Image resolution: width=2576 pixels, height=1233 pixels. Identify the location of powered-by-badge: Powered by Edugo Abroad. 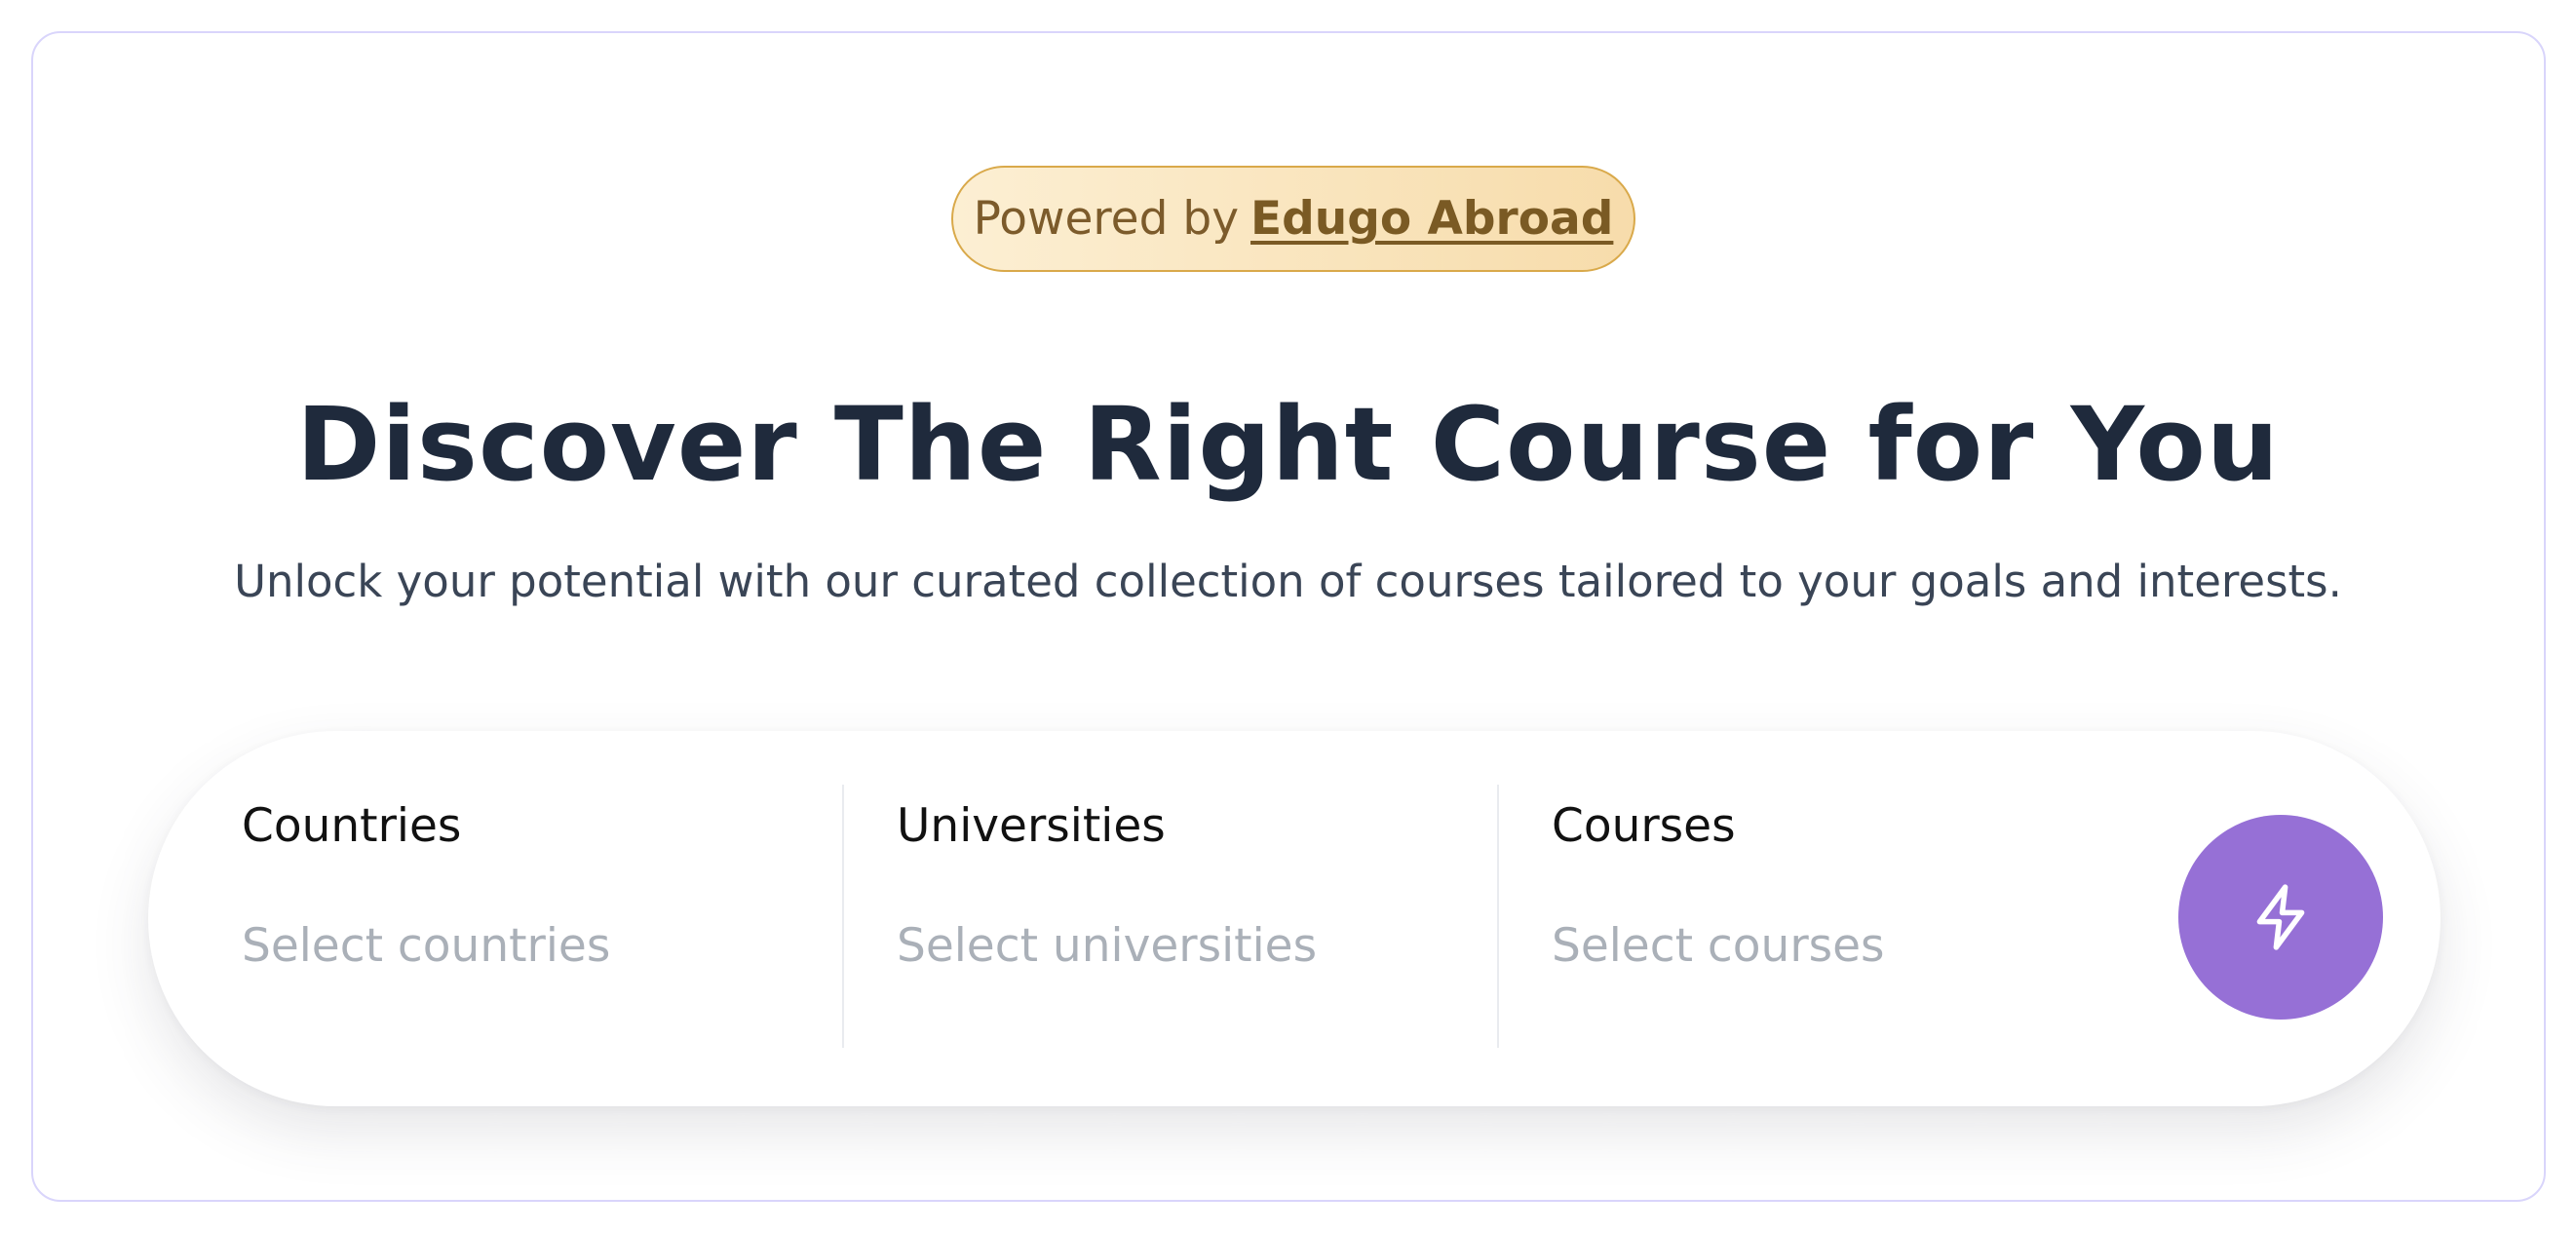
(1293, 219).